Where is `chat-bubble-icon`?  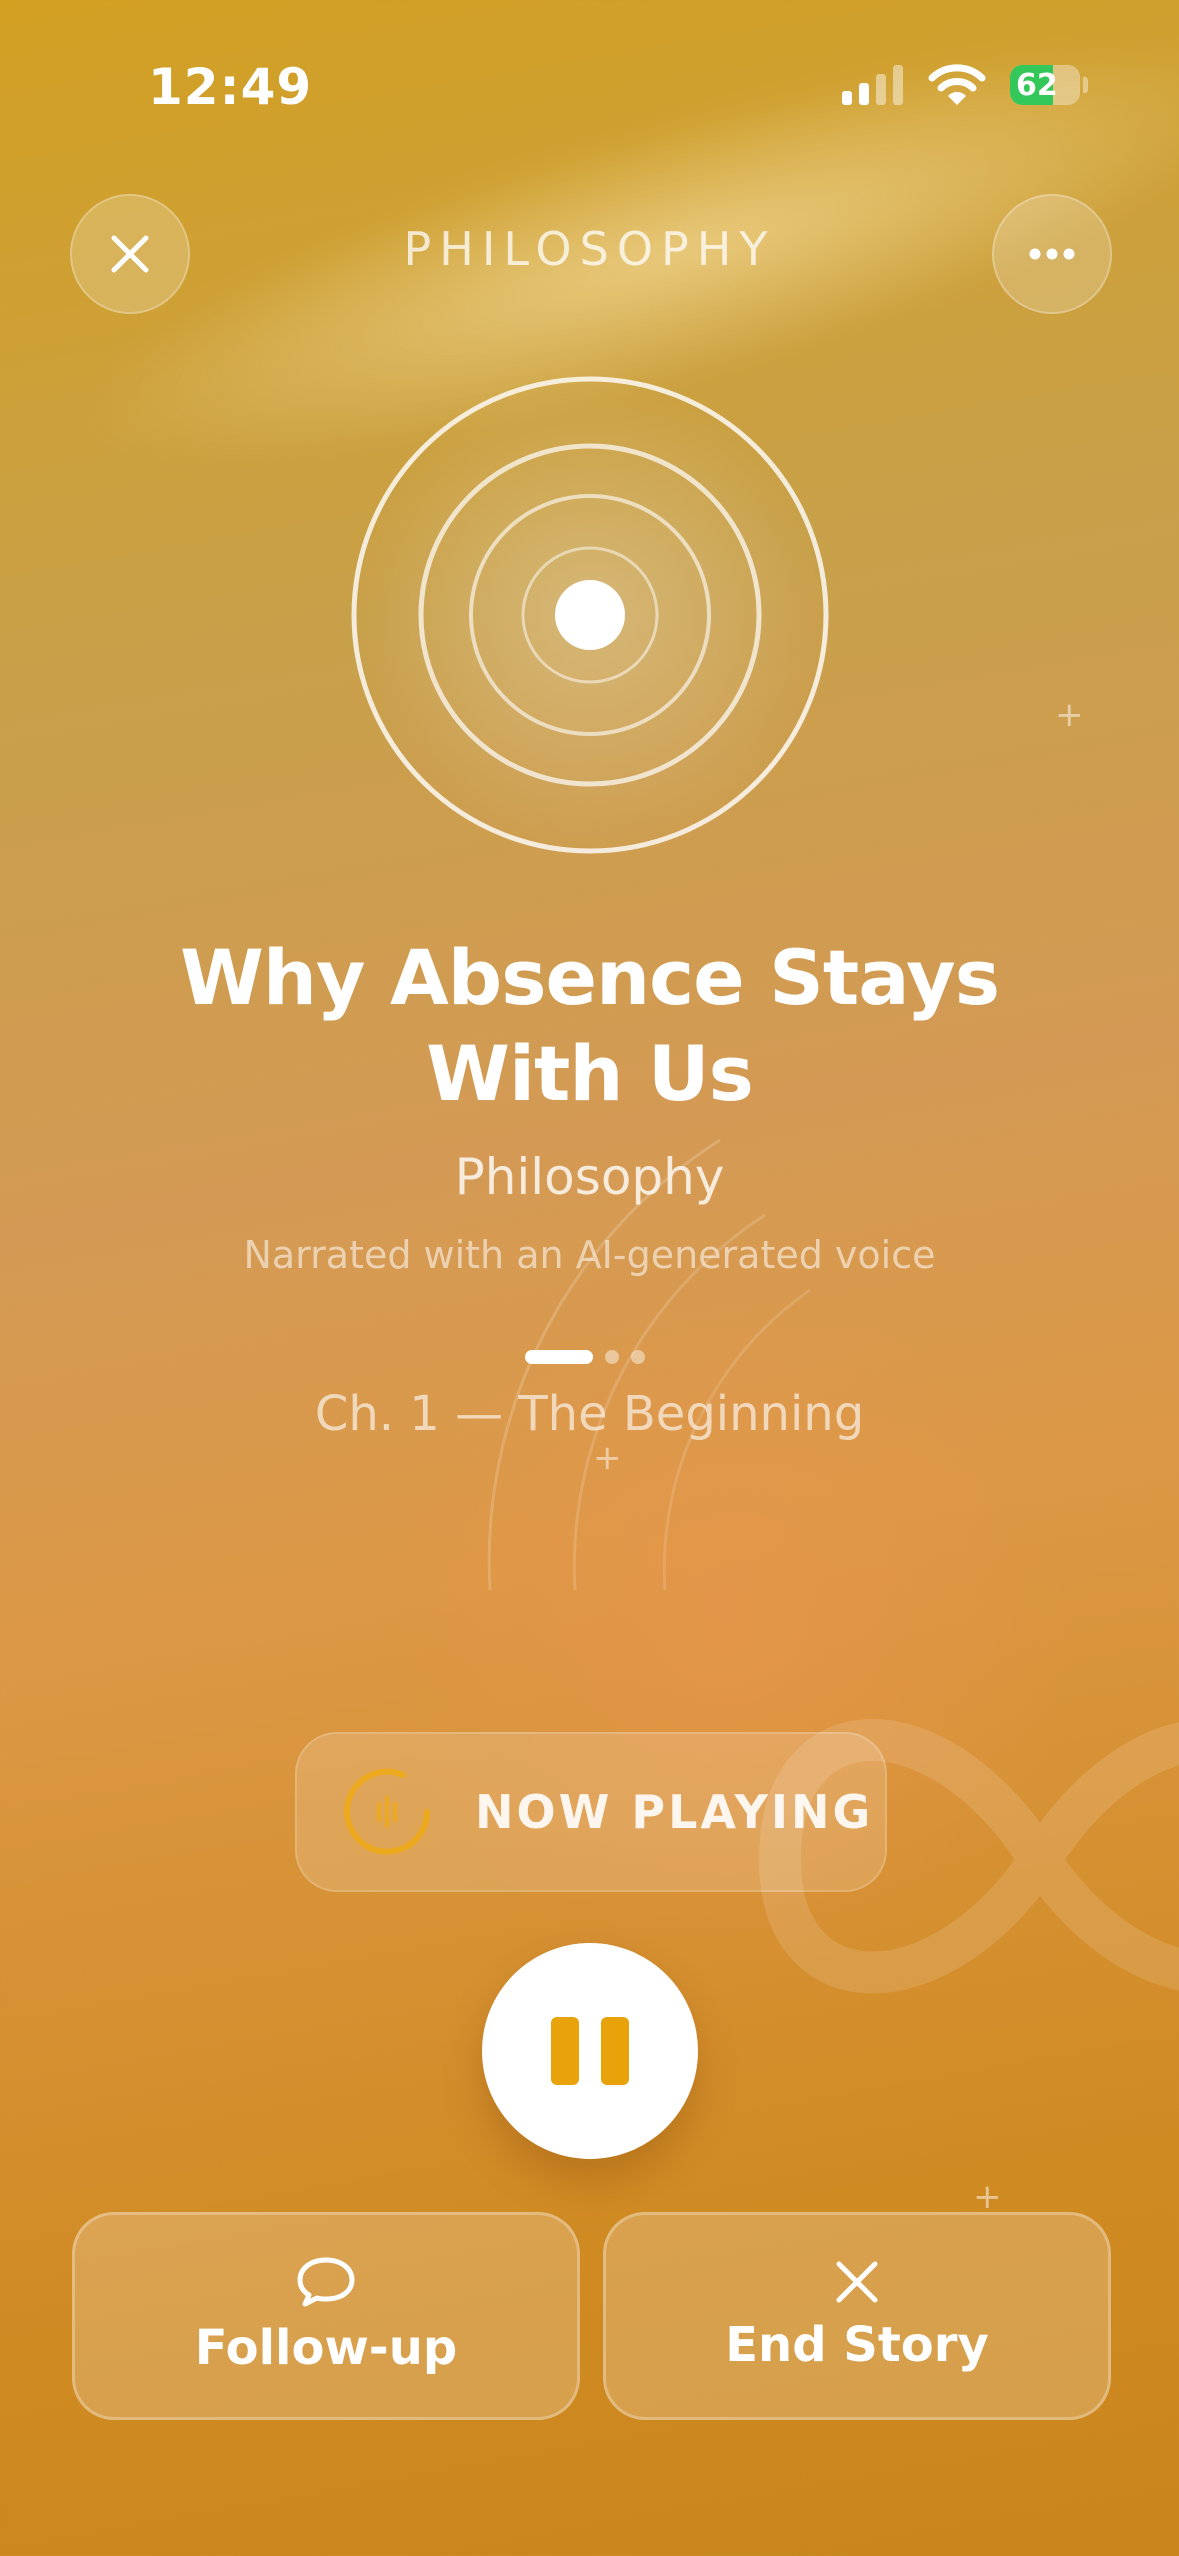 chat-bubble-icon is located at coordinates (326, 2282).